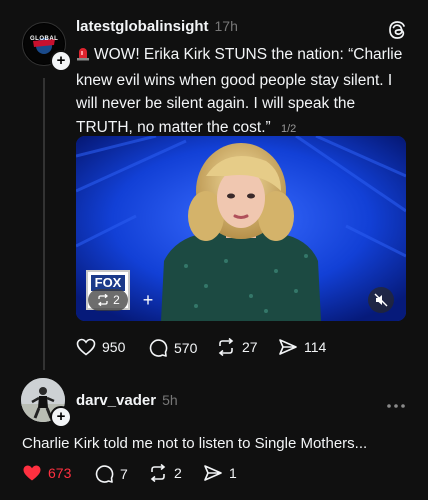  What do you see at coordinates (44, 224) in the screenshot?
I see `thread-line` at bounding box center [44, 224].